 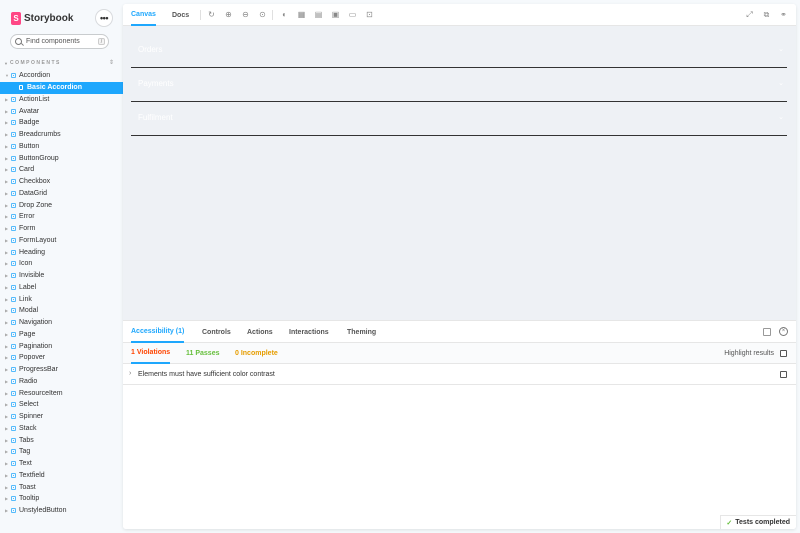 I want to click on close-icon: ×, so click(x=783, y=331).